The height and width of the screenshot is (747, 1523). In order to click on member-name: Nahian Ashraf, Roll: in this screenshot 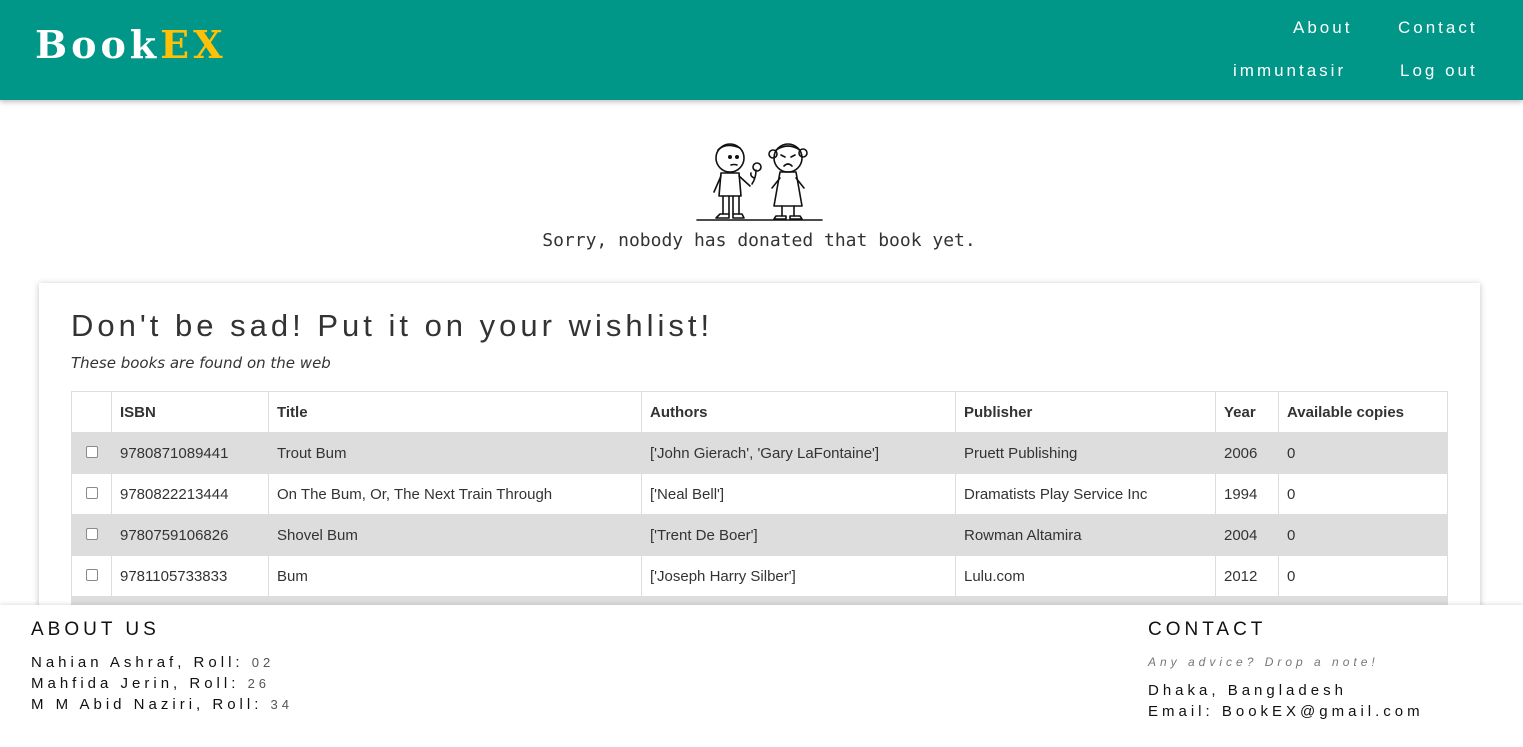, I will do `click(137, 662)`.